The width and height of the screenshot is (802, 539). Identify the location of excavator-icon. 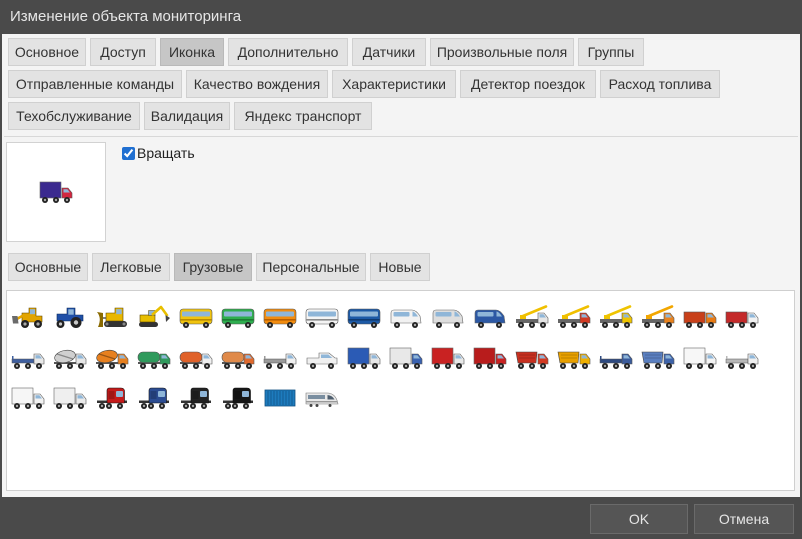
(154, 317).